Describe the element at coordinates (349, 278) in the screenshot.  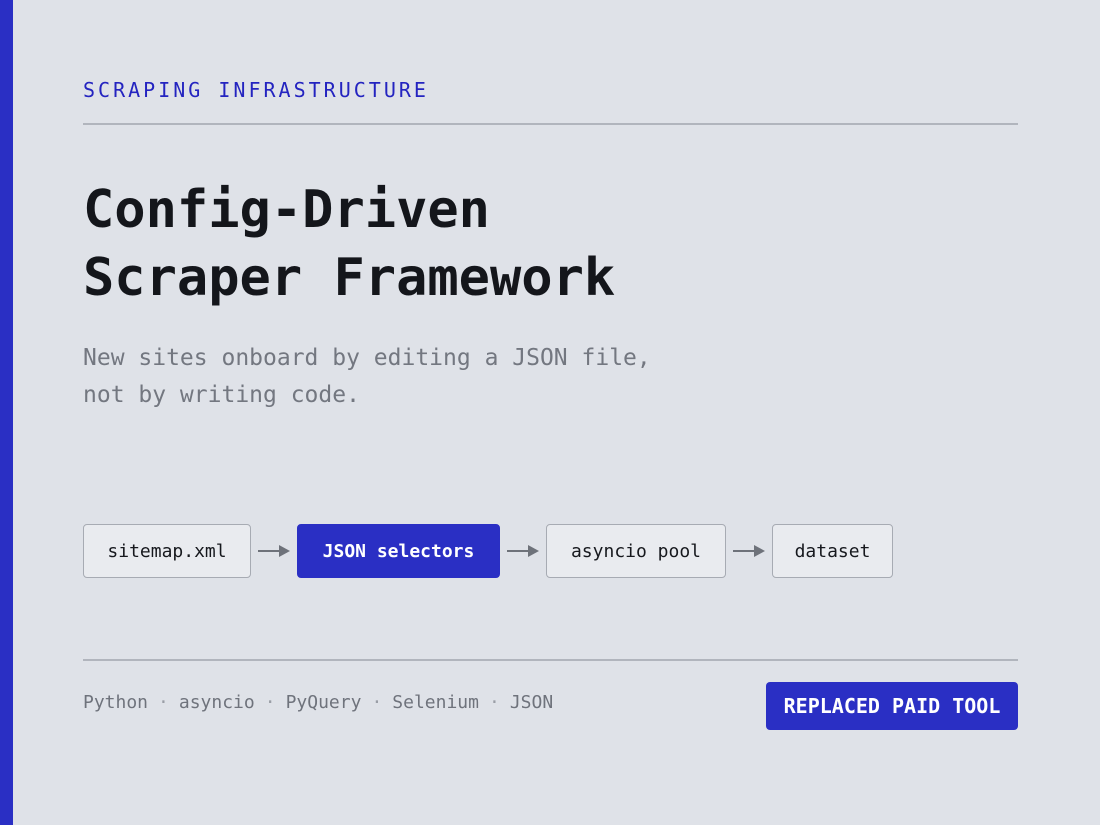
I see `title-line-2: Scraper Framework` at that location.